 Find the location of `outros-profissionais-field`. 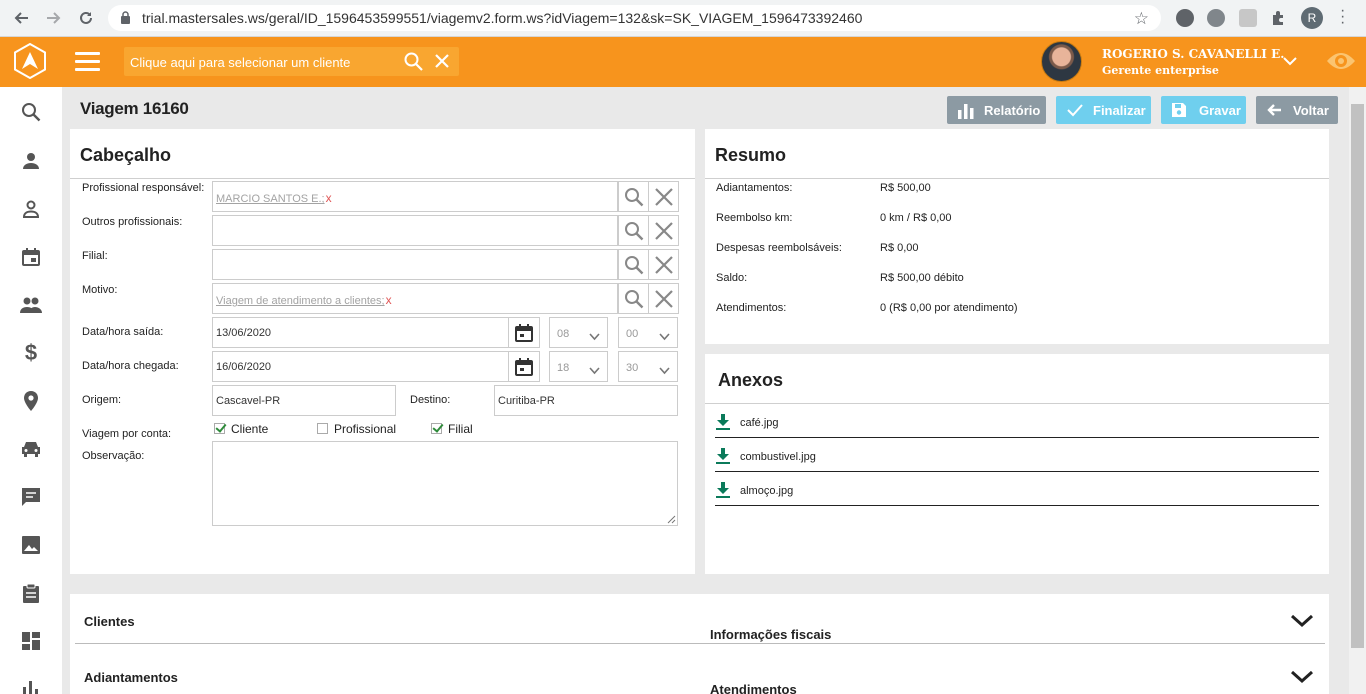

outros-profissionais-field is located at coordinates (415, 230).